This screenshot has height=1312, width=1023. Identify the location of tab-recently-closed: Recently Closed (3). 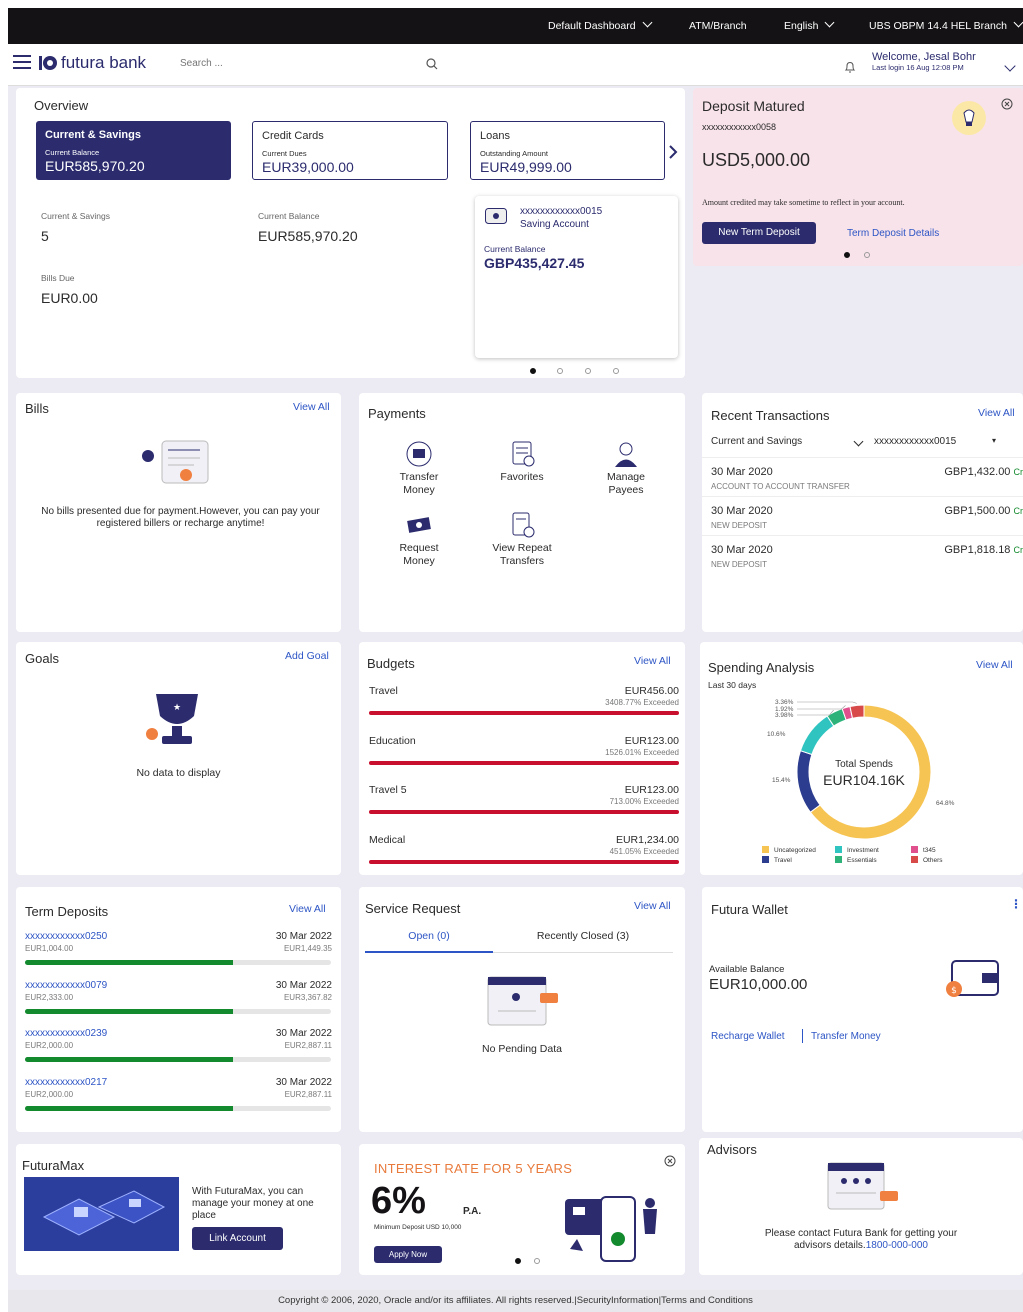
(583, 941).